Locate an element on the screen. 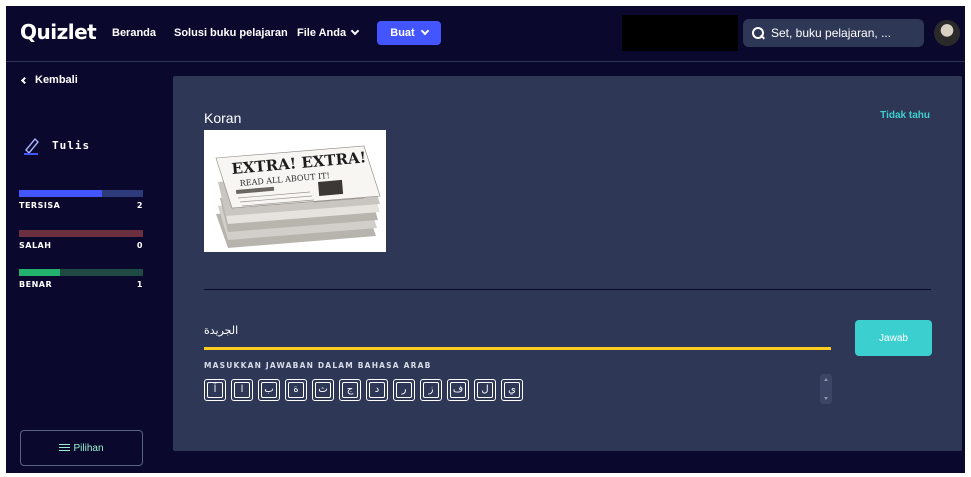 This screenshot has width=971, height=477. keyboard-scrollbar is located at coordinates (826, 389).